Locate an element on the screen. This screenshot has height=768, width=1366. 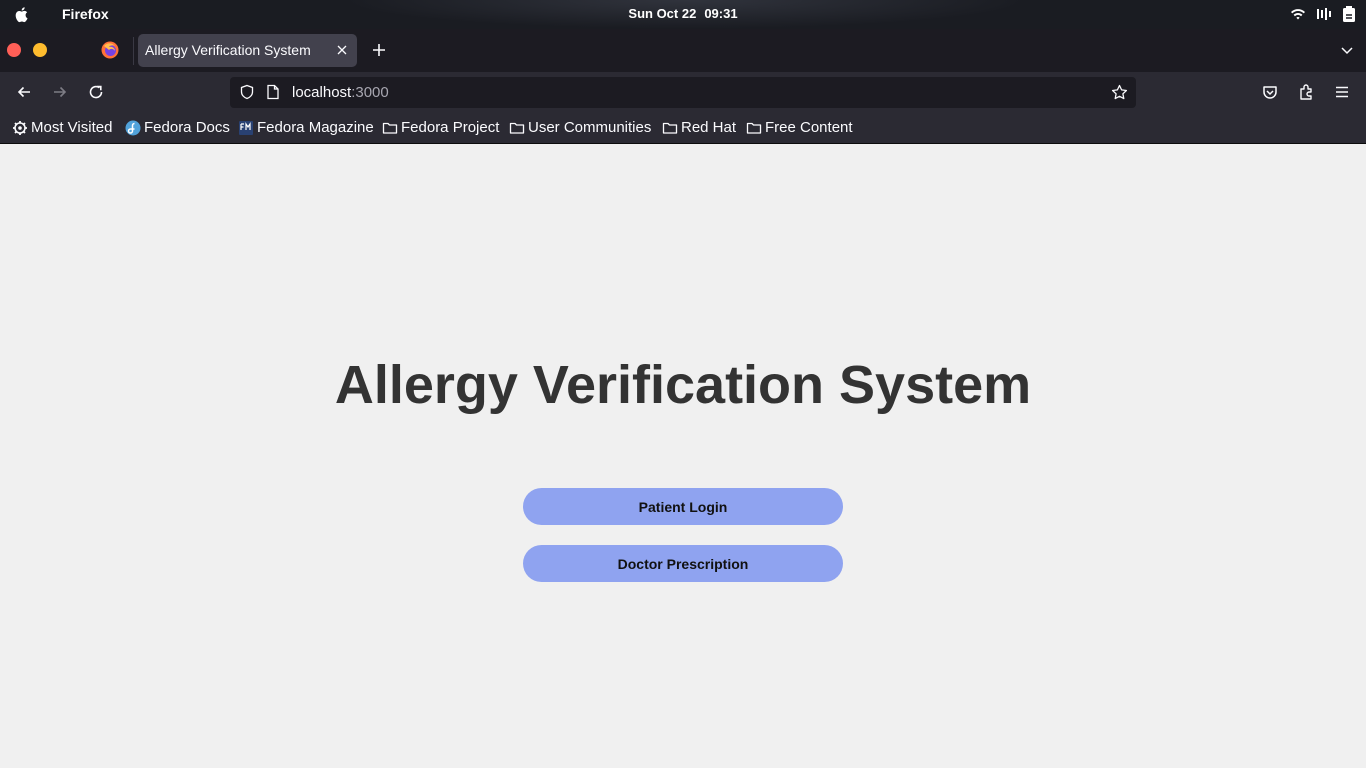
url-host: localhost is located at coordinates (322, 92).